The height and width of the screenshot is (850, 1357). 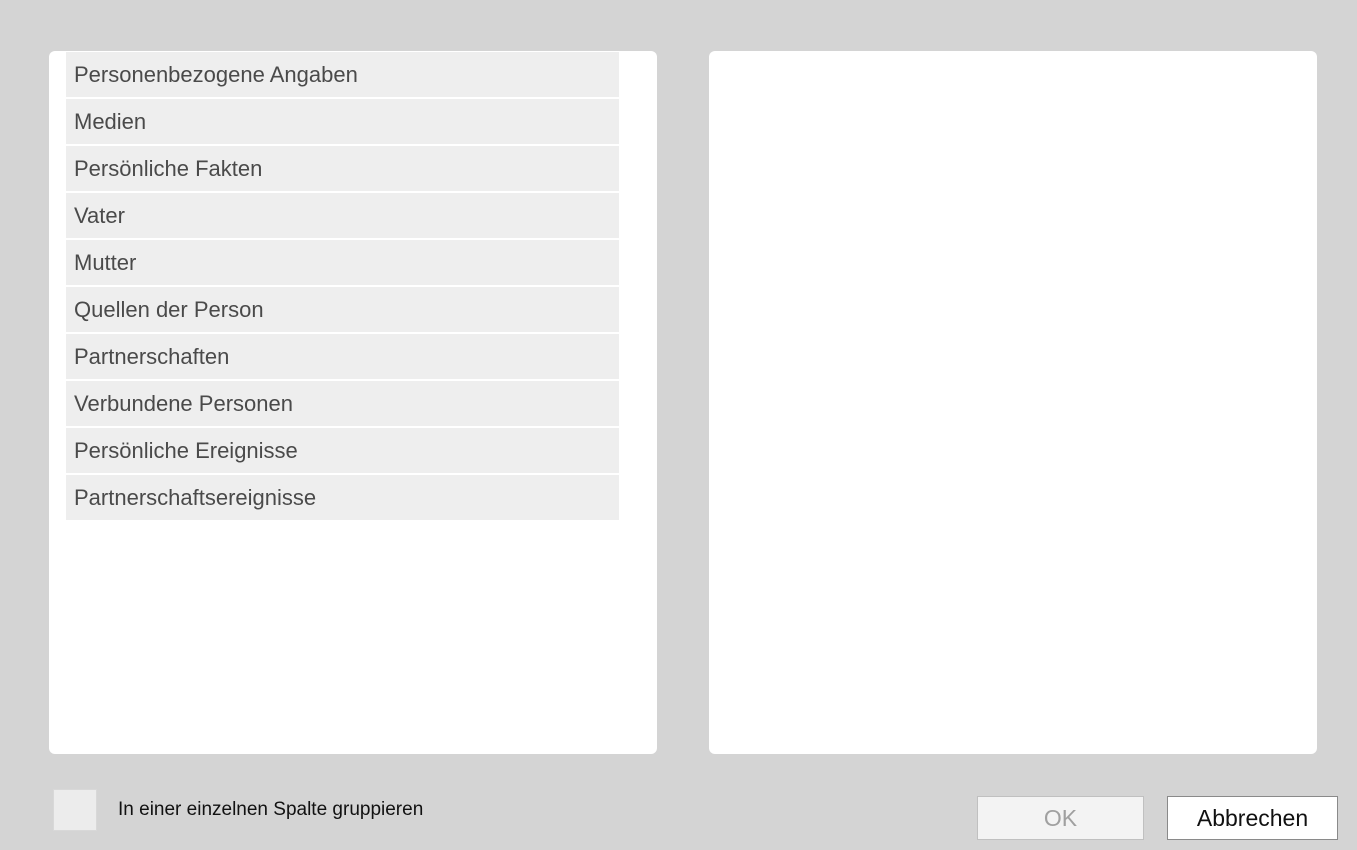 What do you see at coordinates (1060, 818) in the screenshot?
I see `ok-button: OK` at bounding box center [1060, 818].